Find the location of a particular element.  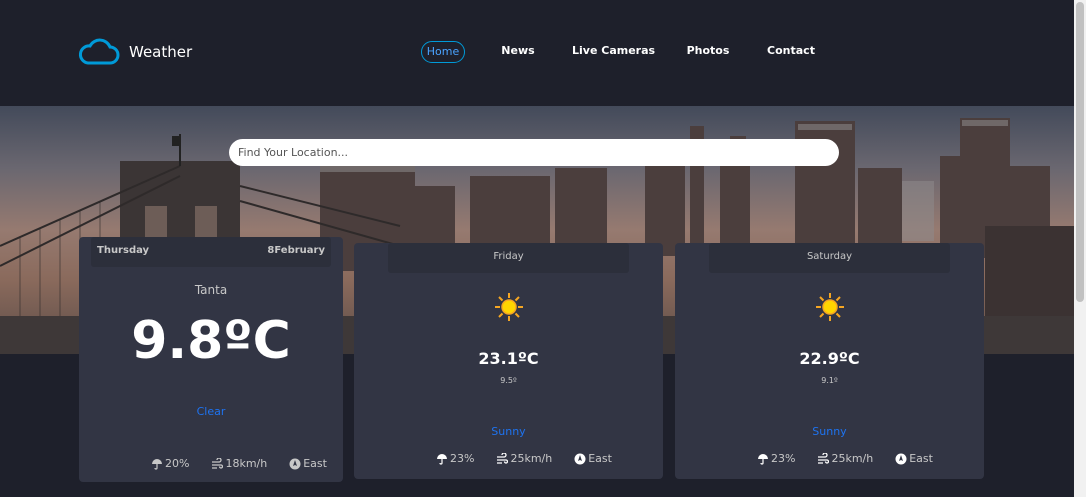

today-day: Thursday is located at coordinates (123, 250).